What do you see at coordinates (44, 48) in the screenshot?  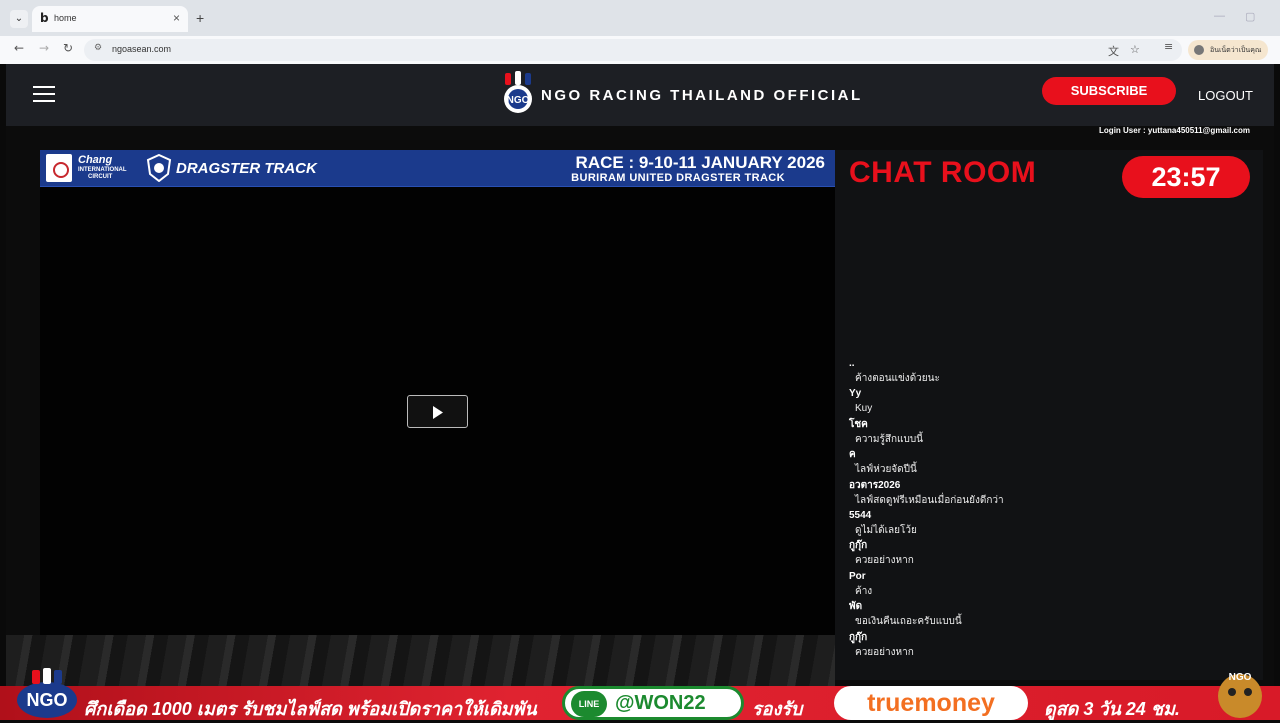 I see `forward-icon: →` at bounding box center [44, 48].